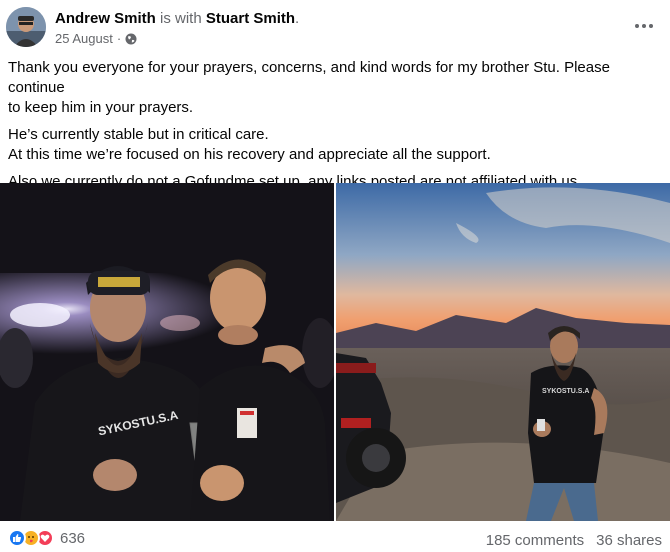 The width and height of the screenshot is (670, 552). I want to click on with-text: is with, so click(180, 18).